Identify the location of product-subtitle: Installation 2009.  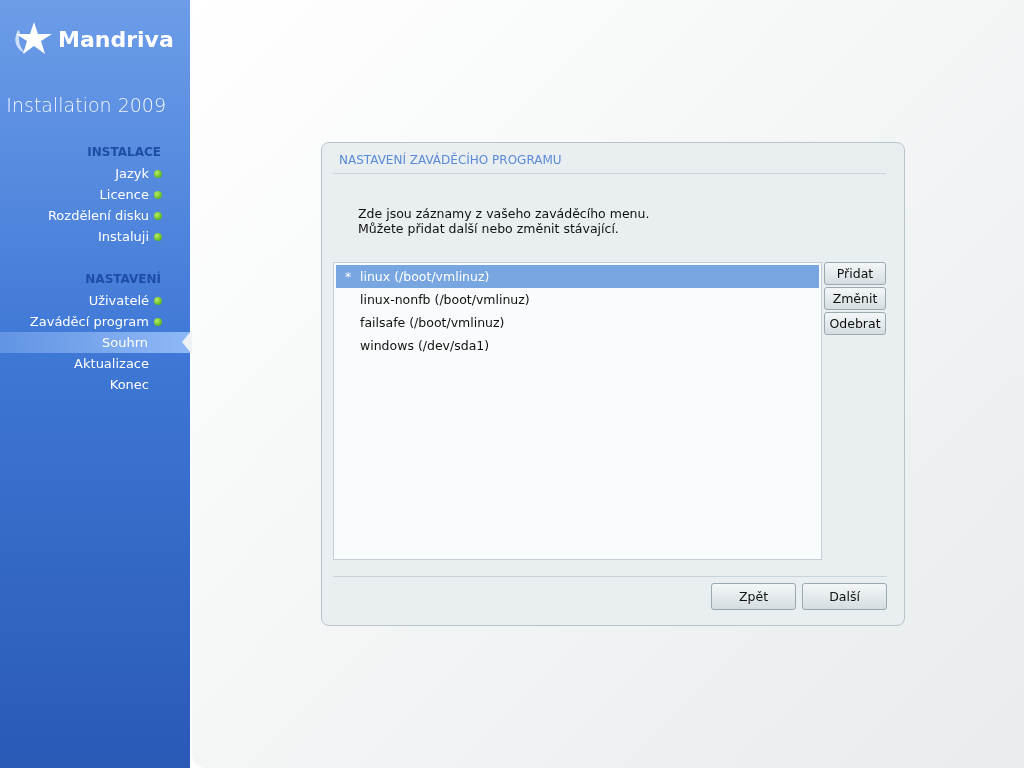
(86, 105).